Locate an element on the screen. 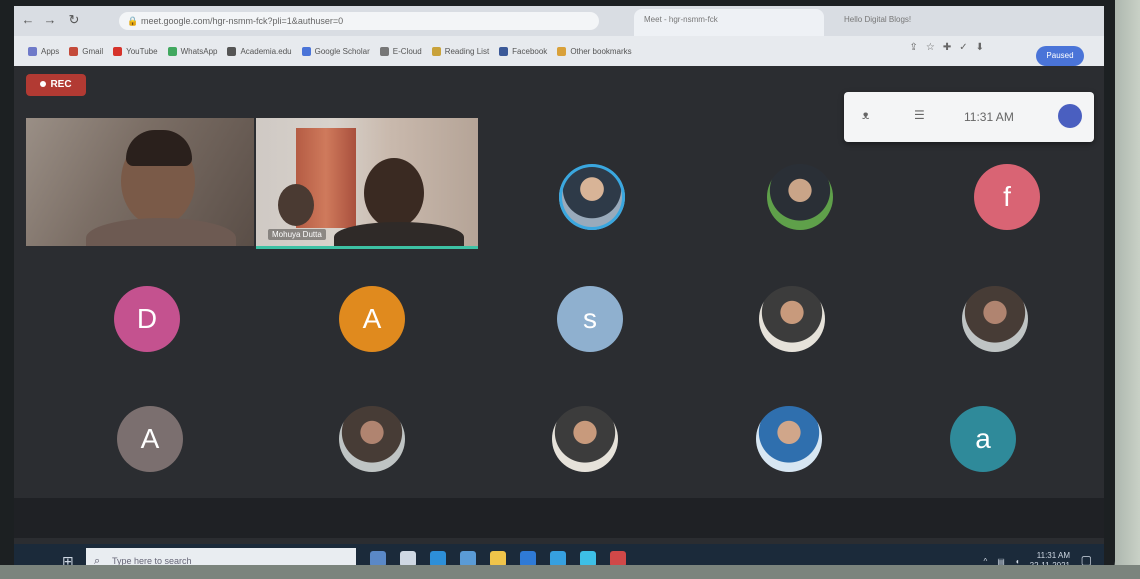 This screenshot has height=579, width=1140. lock-icon: 🔒 is located at coordinates (133, 21).